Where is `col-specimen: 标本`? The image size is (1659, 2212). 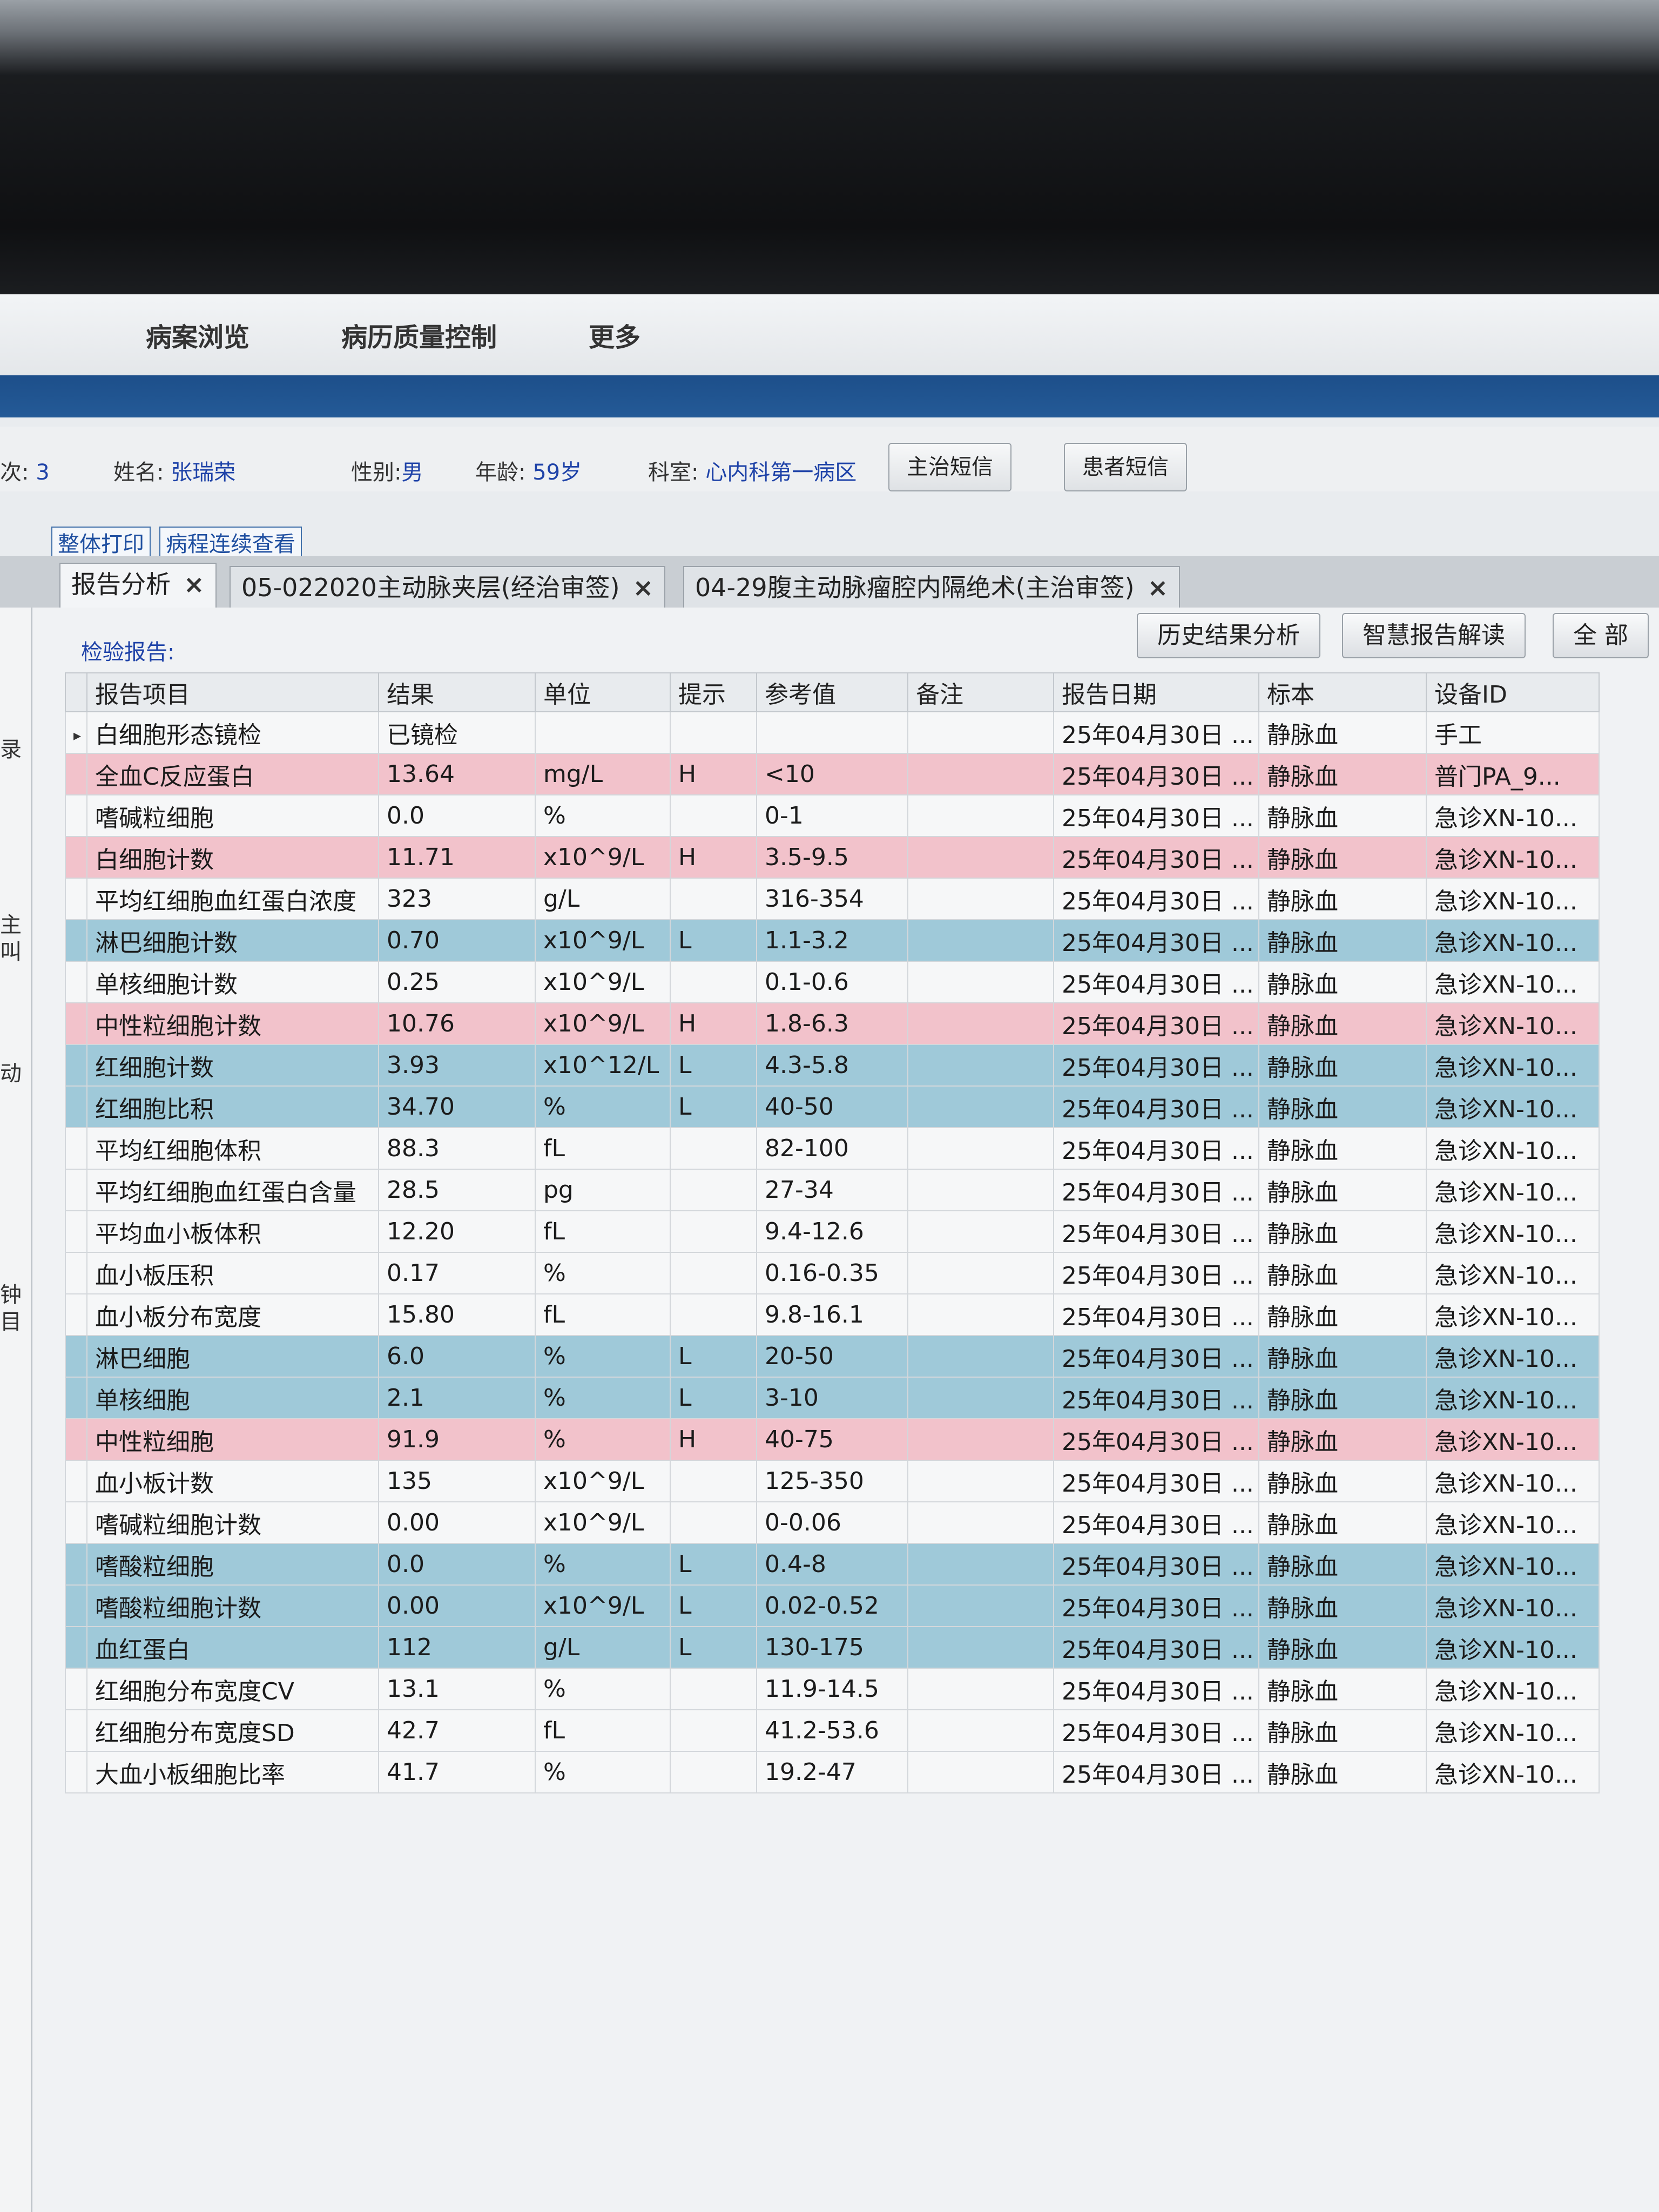 col-specimen: 标本 is located at coordinates (1342, 692).